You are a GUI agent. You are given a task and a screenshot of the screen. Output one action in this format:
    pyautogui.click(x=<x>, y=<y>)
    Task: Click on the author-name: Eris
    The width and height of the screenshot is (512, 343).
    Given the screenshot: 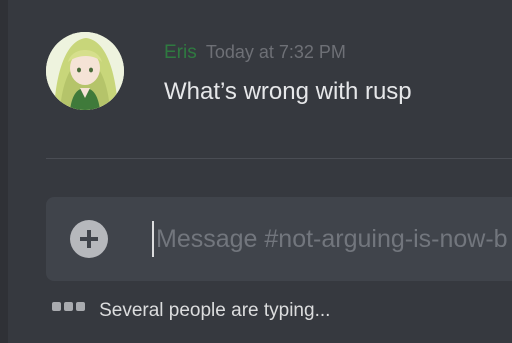 What is the action you would take?
    pyautogui.click(x=180, y=52)
    